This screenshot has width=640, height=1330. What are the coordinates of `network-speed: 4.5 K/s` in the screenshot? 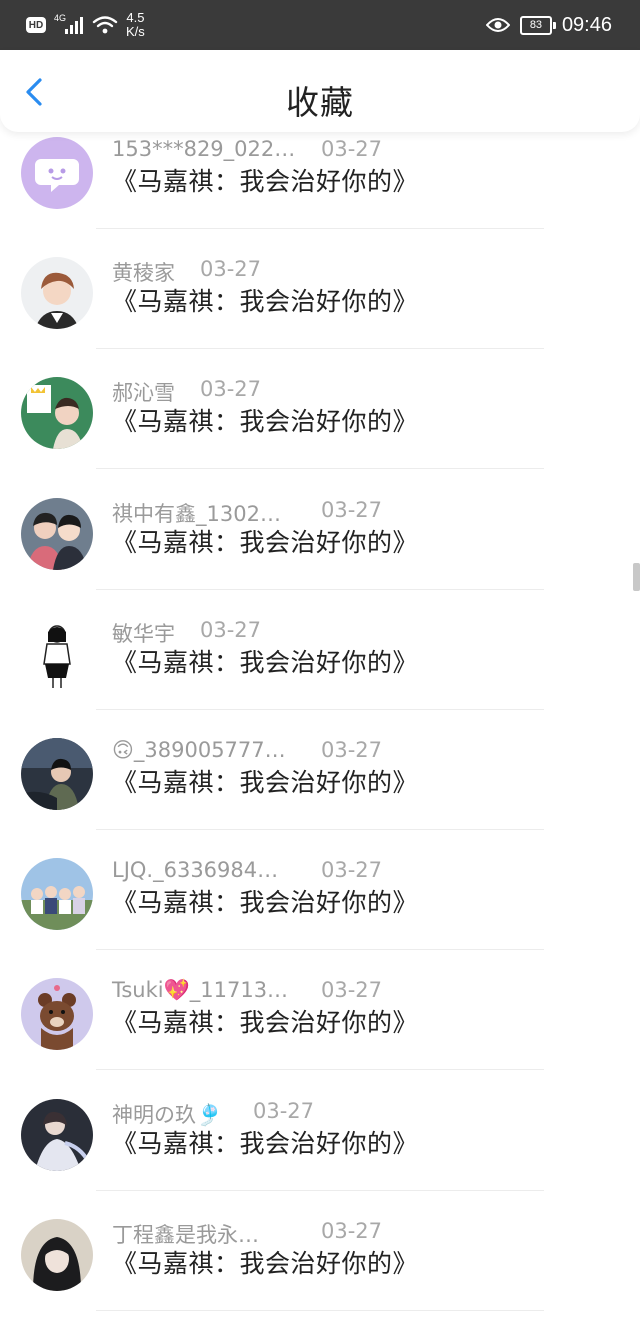 It's located at (135, 25).